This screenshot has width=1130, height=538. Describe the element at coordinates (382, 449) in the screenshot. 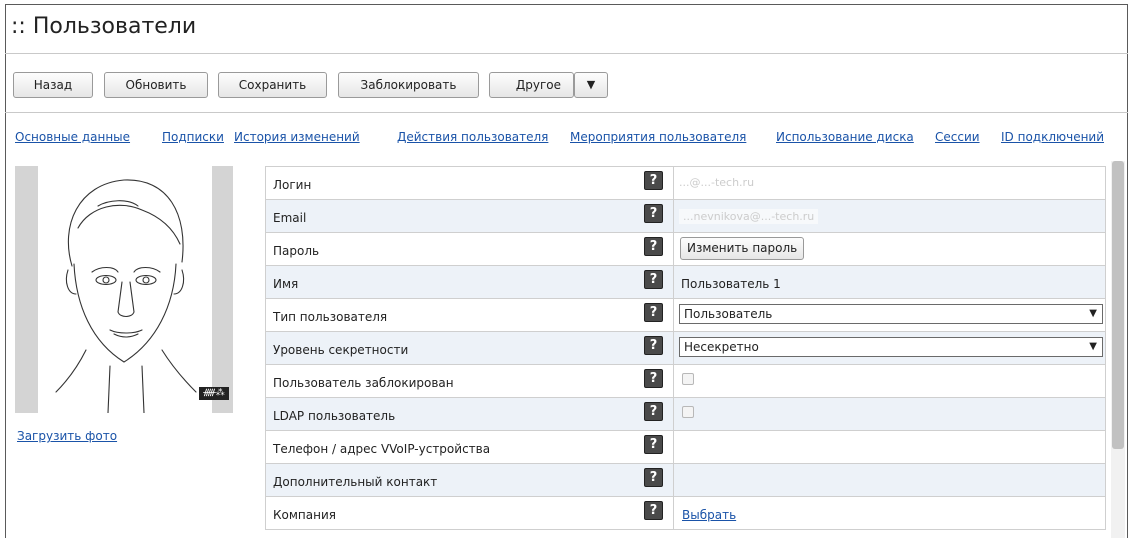

I see `field-label: Телефон / адрес VVoIP-устройства` at that location.